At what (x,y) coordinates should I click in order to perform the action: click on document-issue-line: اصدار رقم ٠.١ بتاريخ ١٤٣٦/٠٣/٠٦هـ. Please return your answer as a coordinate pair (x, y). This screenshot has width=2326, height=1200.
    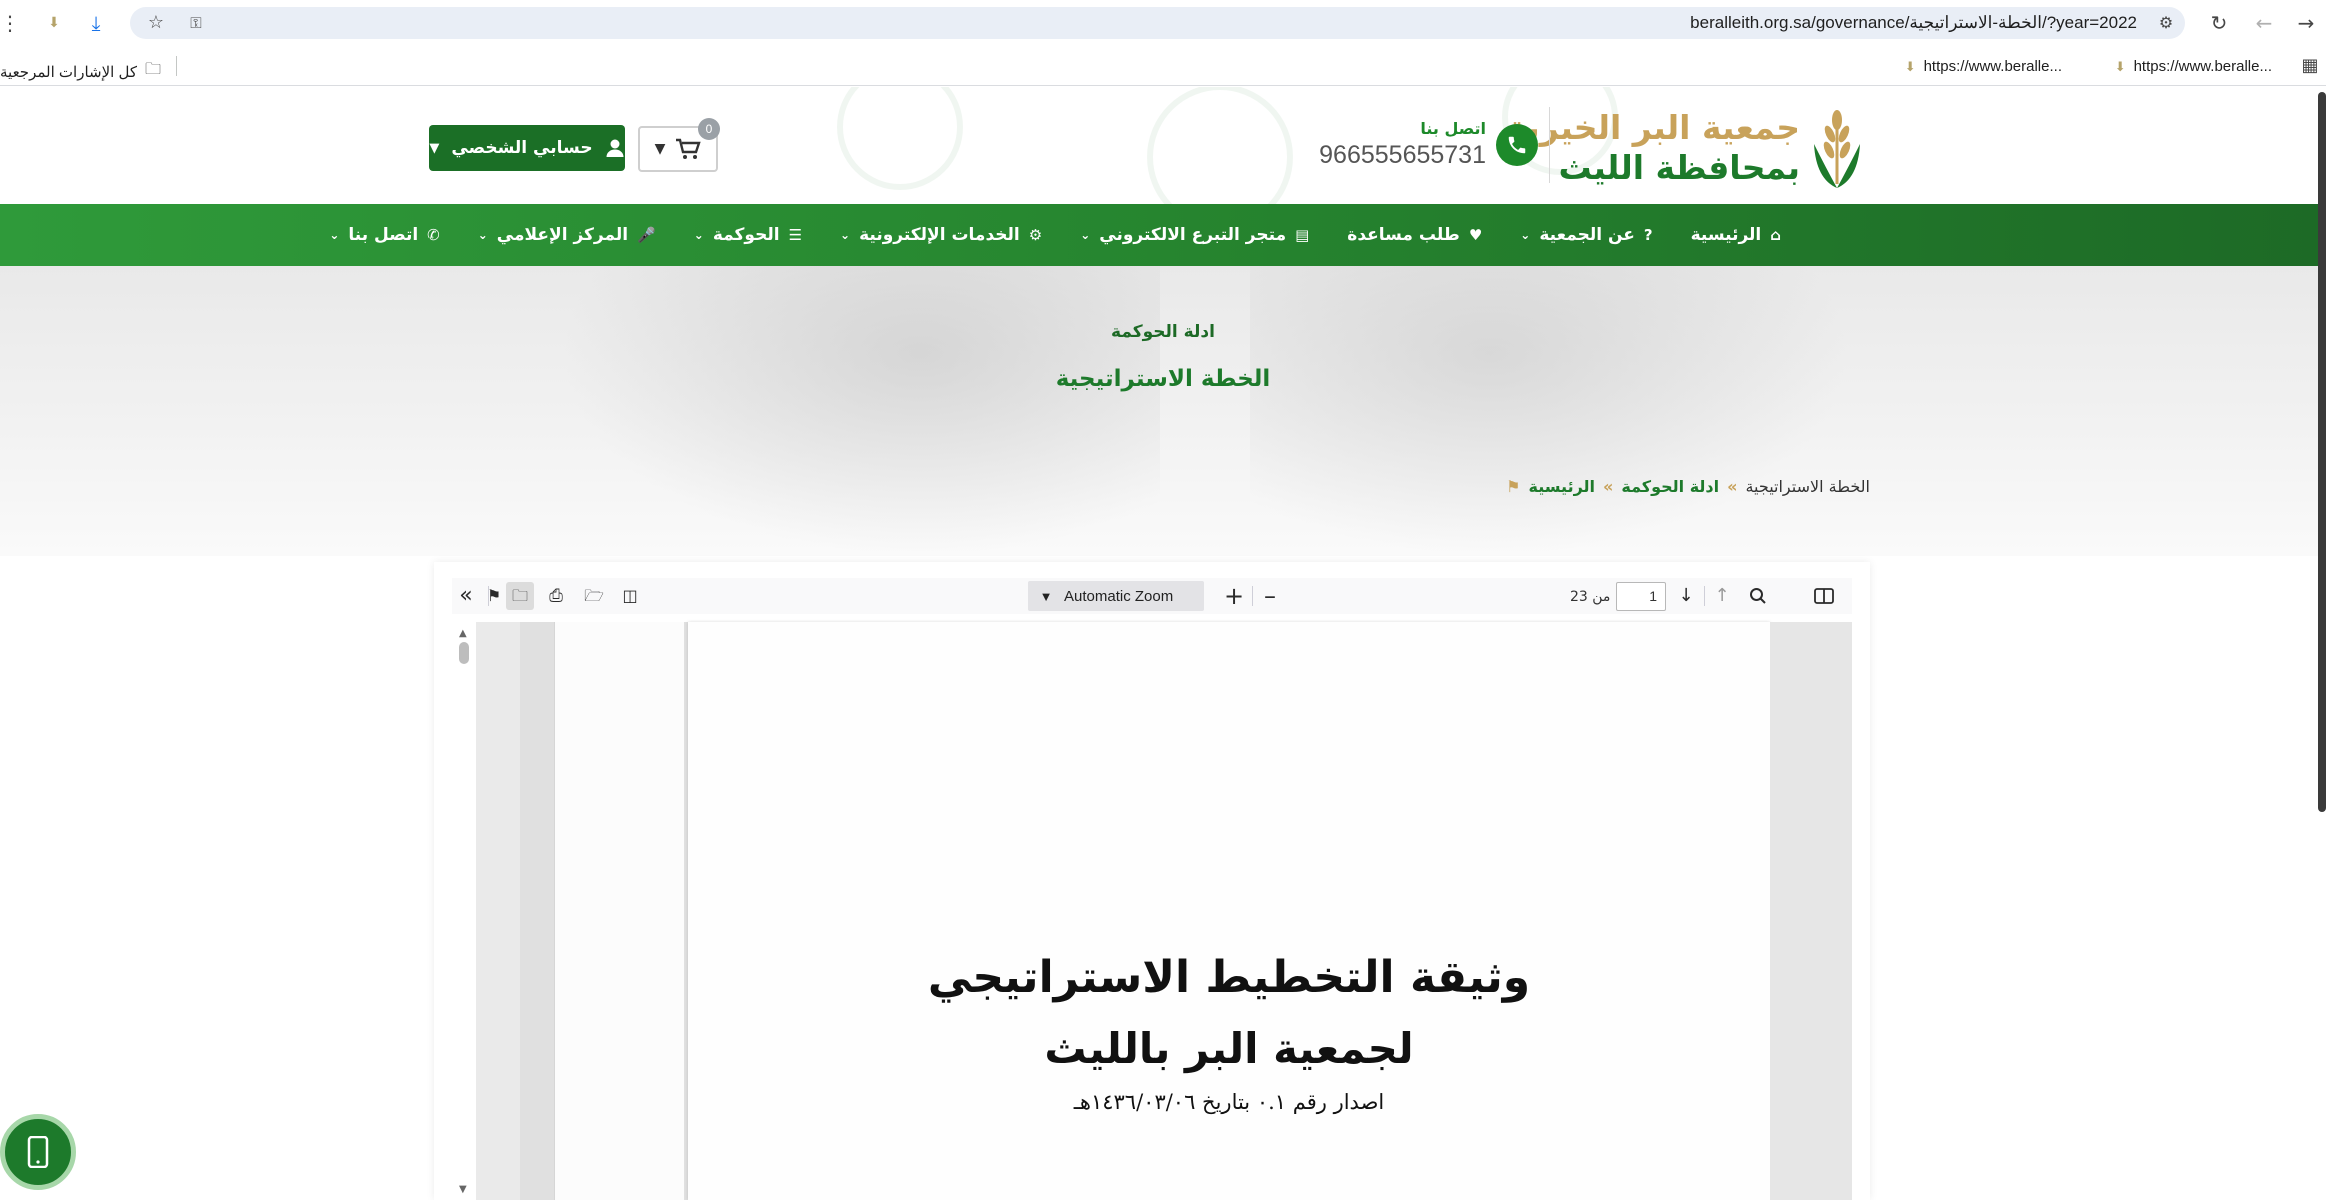
    Looking at the image, I should click on (1229, 1102).